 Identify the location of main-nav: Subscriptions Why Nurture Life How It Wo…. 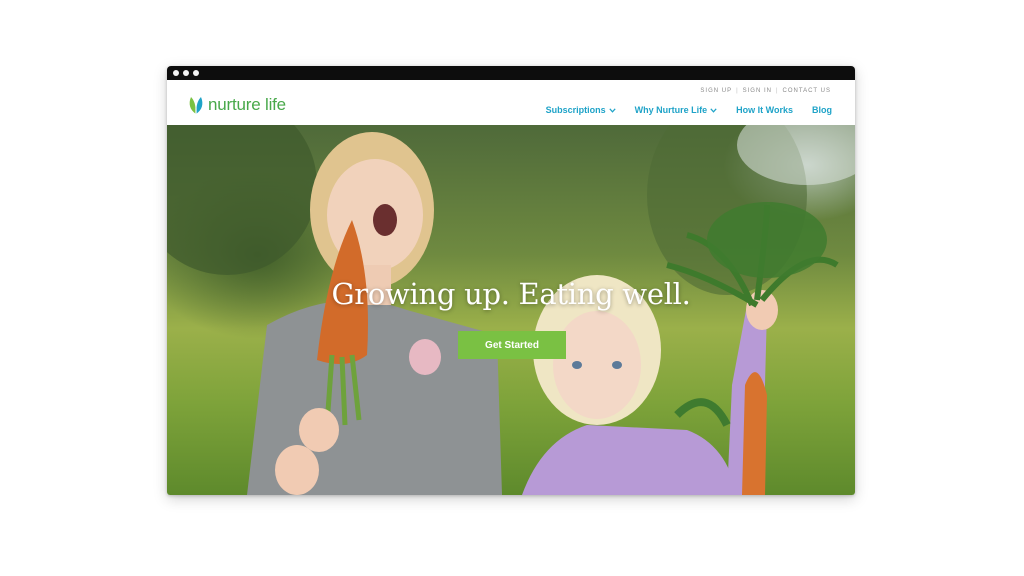
(689, 110).